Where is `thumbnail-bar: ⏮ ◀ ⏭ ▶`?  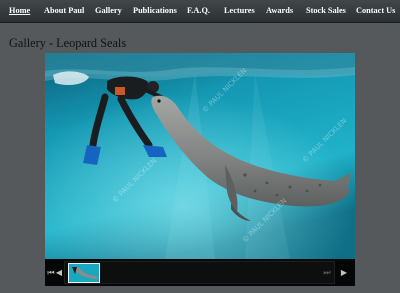 thumbnail-bar: ⏮ ◀ ⏭ ▶ is located at coordinates (200, 272).